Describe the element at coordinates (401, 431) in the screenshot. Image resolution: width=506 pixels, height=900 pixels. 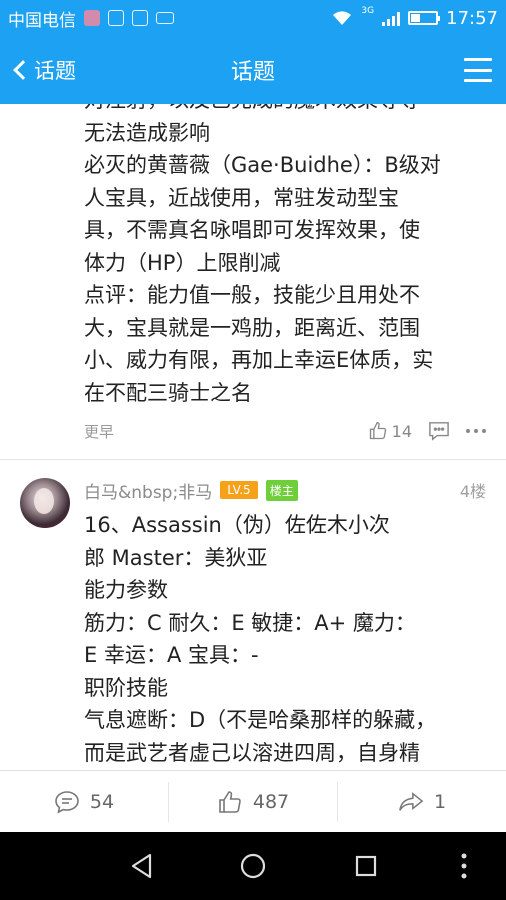
I see `post-1-like-count: 14` at that location.